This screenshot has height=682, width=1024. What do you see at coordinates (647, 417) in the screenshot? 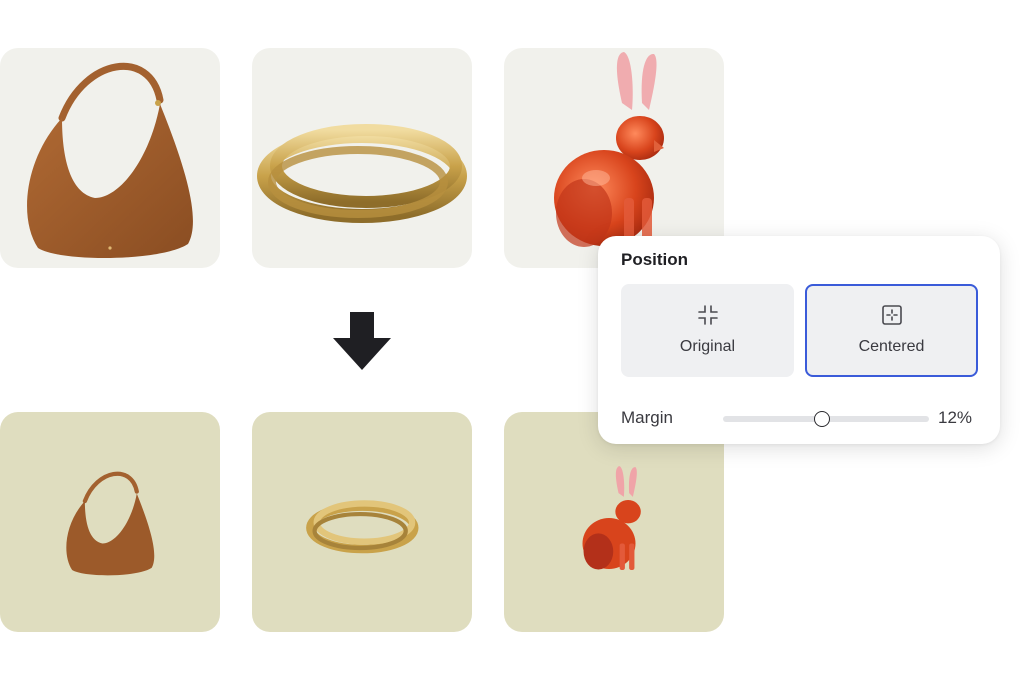
I see `margin-label: Margin` at bounding box center [647, 417].